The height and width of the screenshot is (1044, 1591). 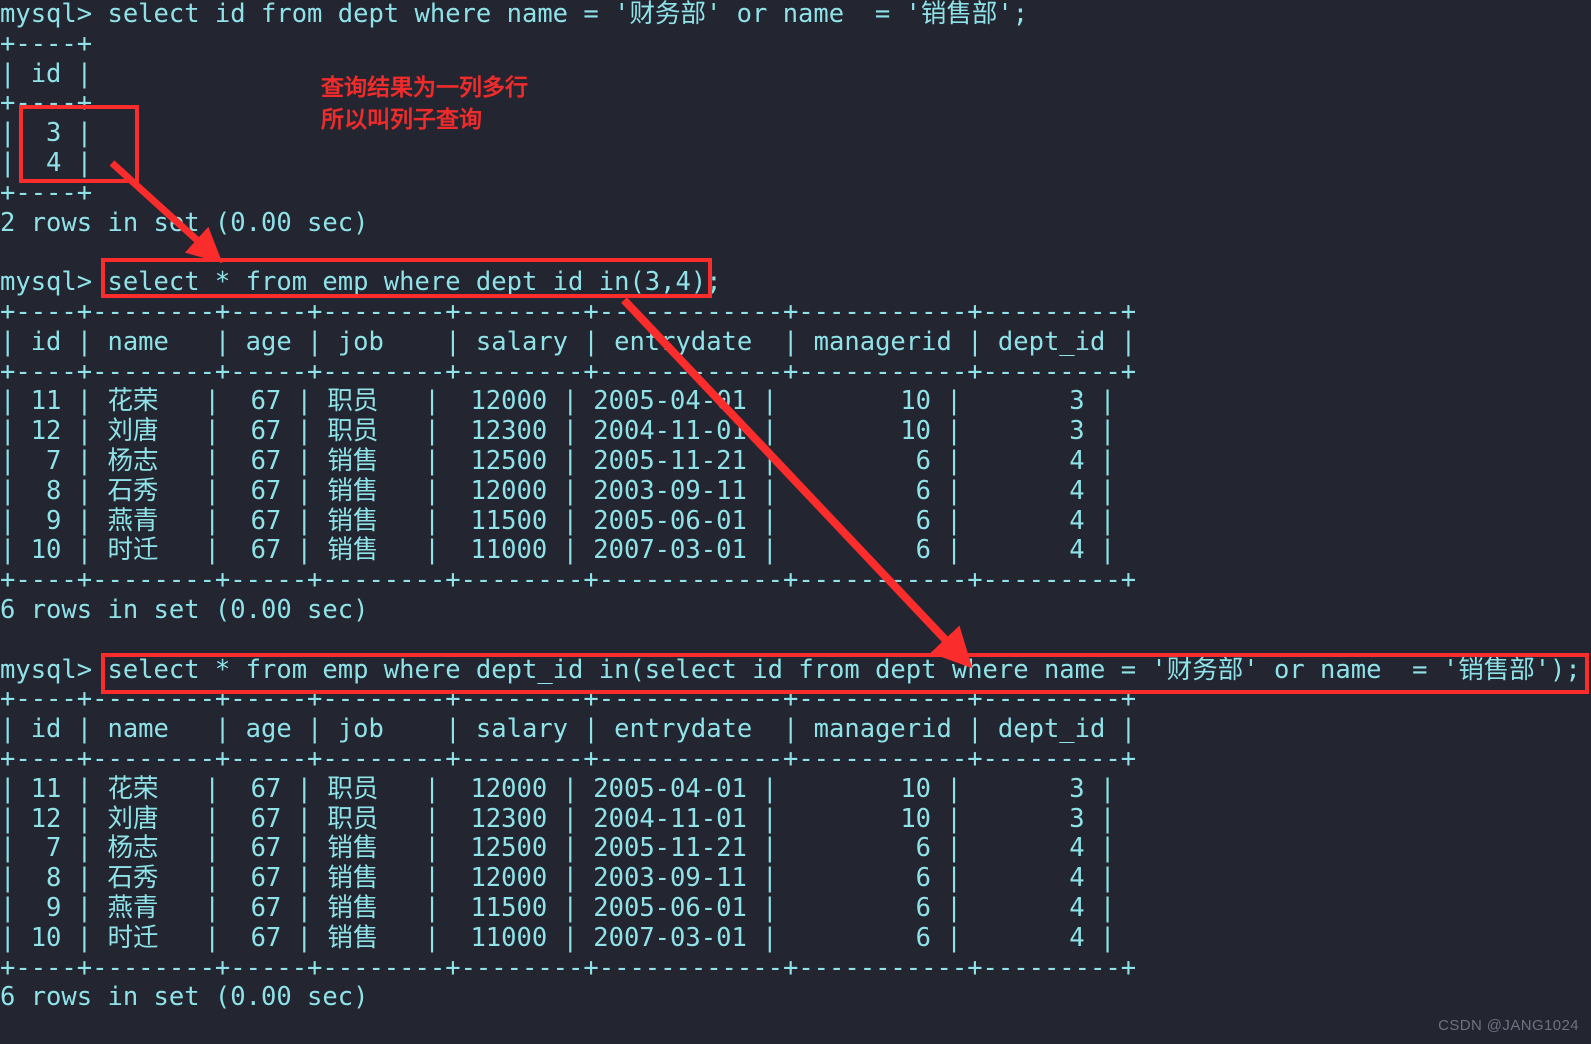 I want to click on terminal-line: | 3 |, so click(x=46, y=133).